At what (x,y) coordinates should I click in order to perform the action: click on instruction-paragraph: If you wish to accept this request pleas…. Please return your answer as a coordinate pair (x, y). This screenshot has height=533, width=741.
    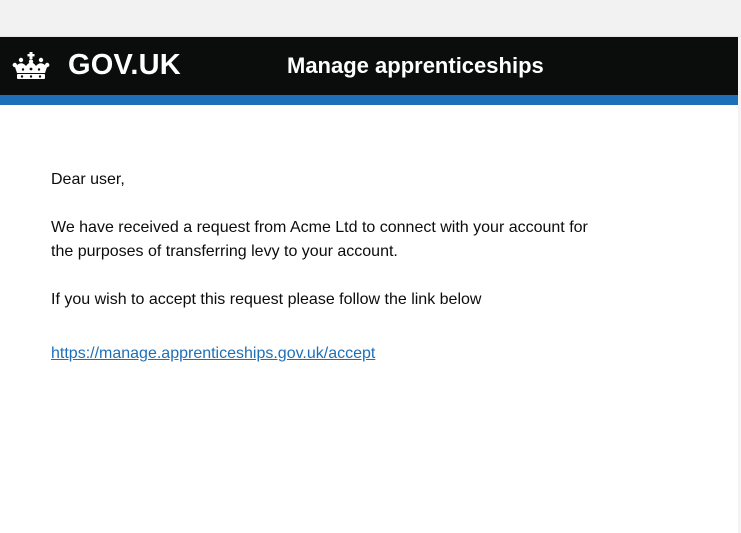
    Looking at the image, I should click on (266, 299).